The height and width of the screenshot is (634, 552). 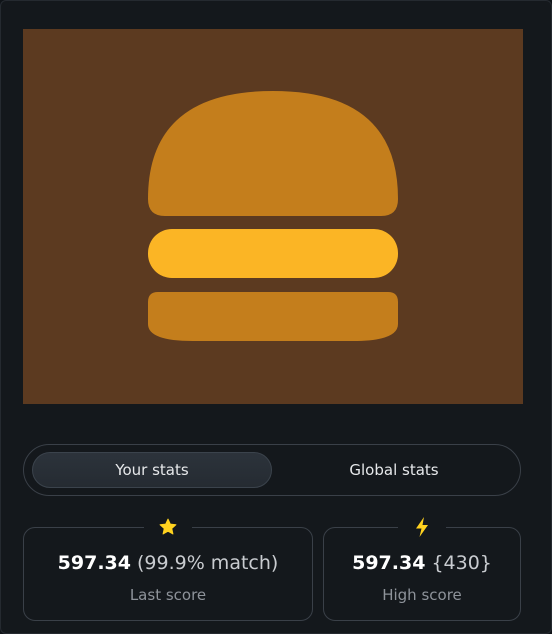 I want to click on stats-tab-switcher: Your stats Global stats, so click(x=272, y=470).